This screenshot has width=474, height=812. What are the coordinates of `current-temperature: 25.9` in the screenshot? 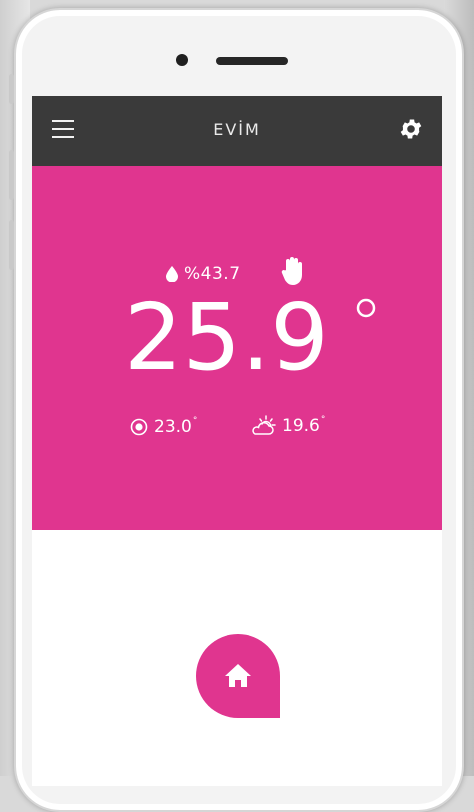 It's located at (226, 337).